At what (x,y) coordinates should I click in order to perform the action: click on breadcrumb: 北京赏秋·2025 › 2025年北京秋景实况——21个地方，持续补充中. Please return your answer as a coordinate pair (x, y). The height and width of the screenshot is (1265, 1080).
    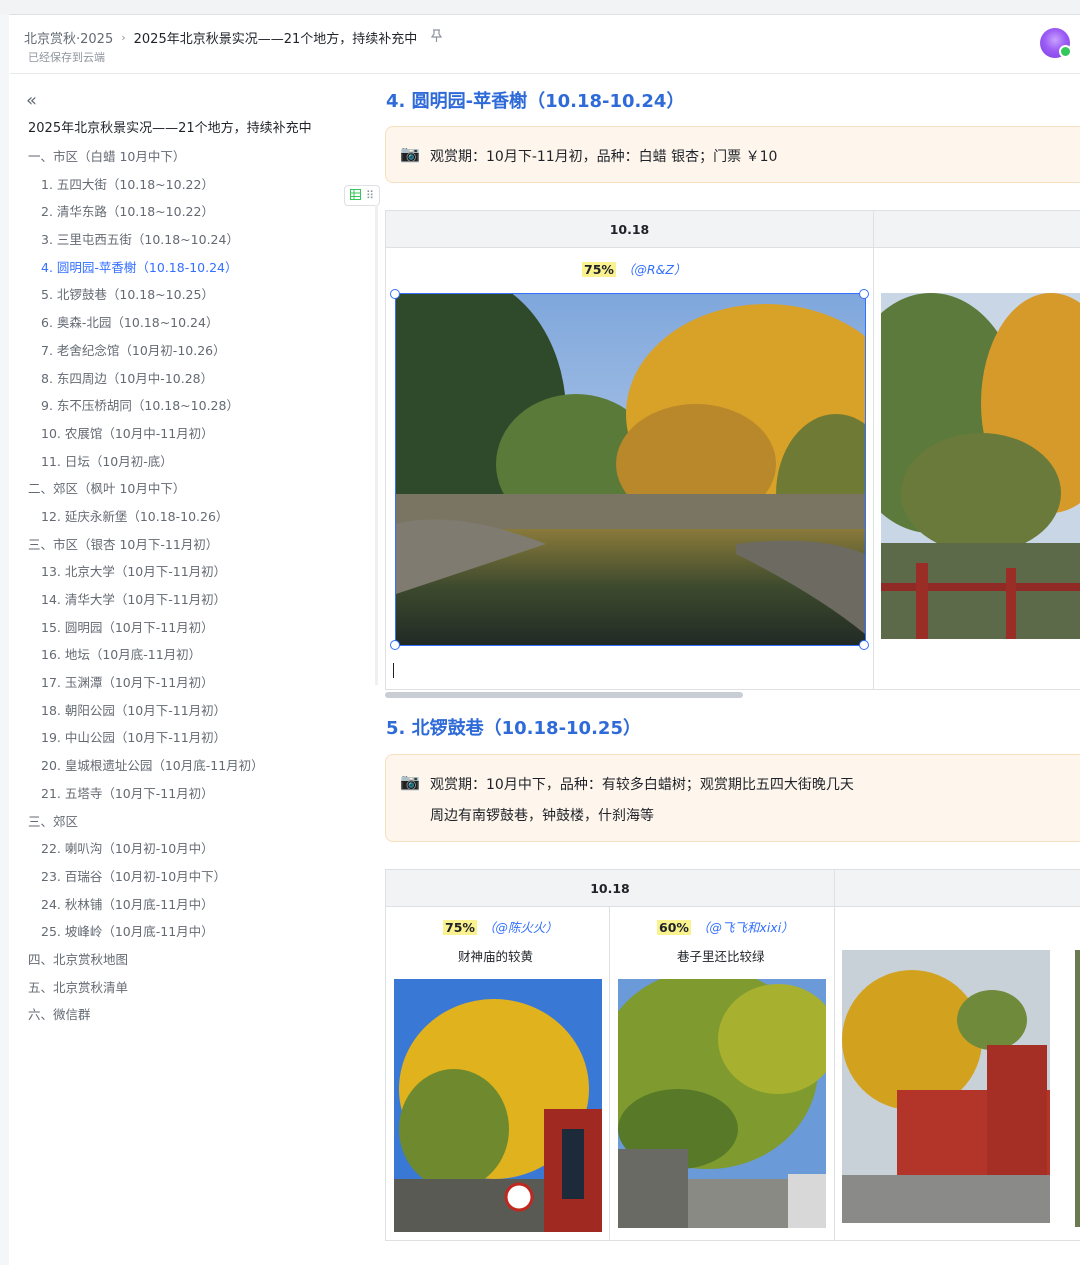
    Looking at the image, I should click on (233, 37).